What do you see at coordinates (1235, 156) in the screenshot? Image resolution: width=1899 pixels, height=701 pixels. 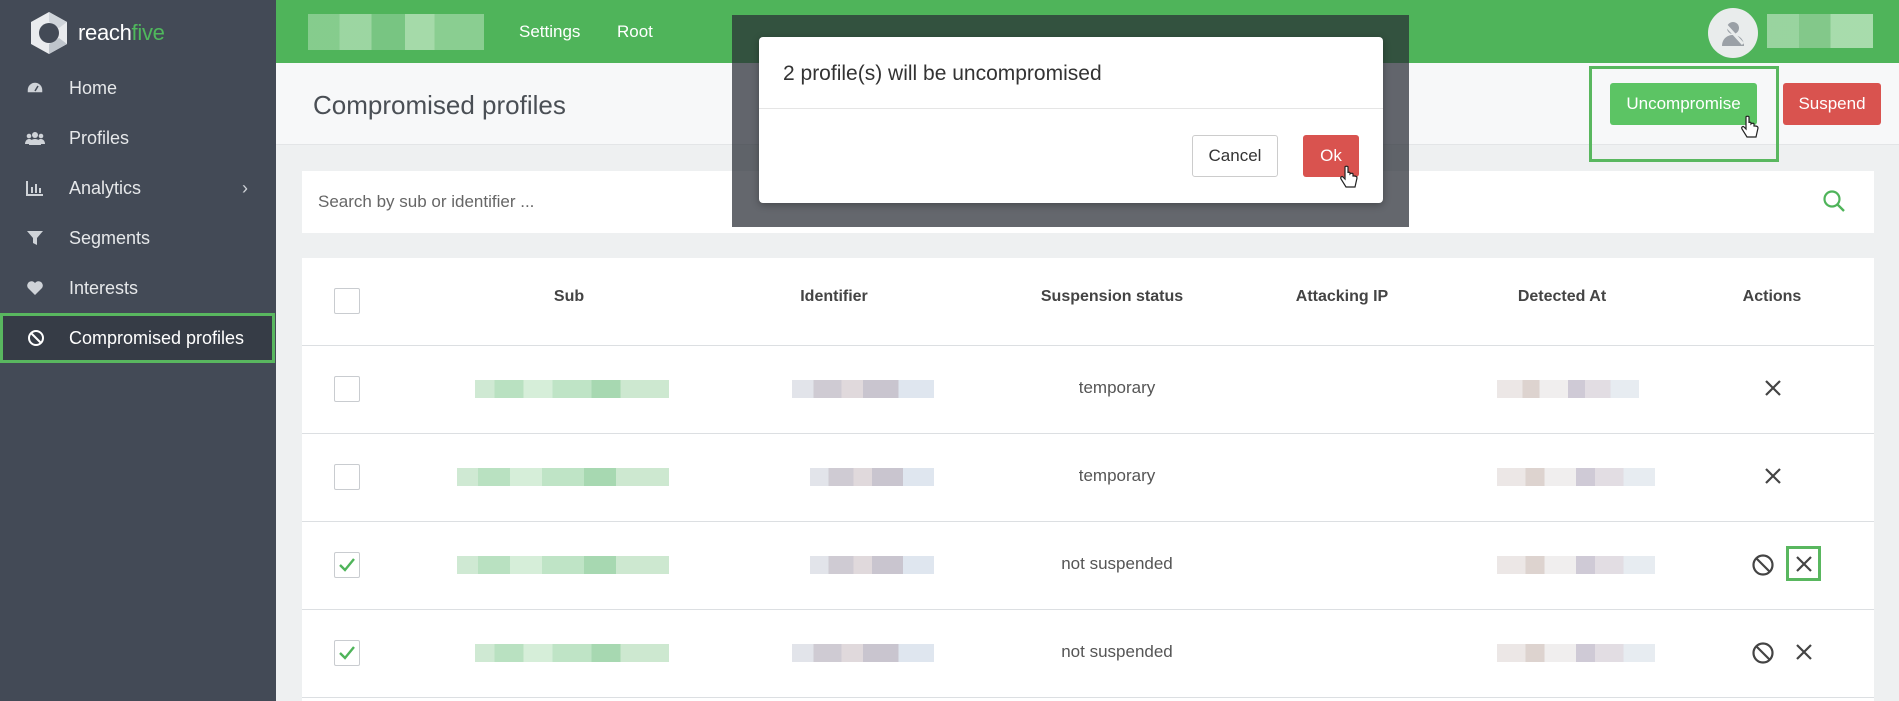 I see `cancel-button: Cancel` at bounding box center [1235, 156].